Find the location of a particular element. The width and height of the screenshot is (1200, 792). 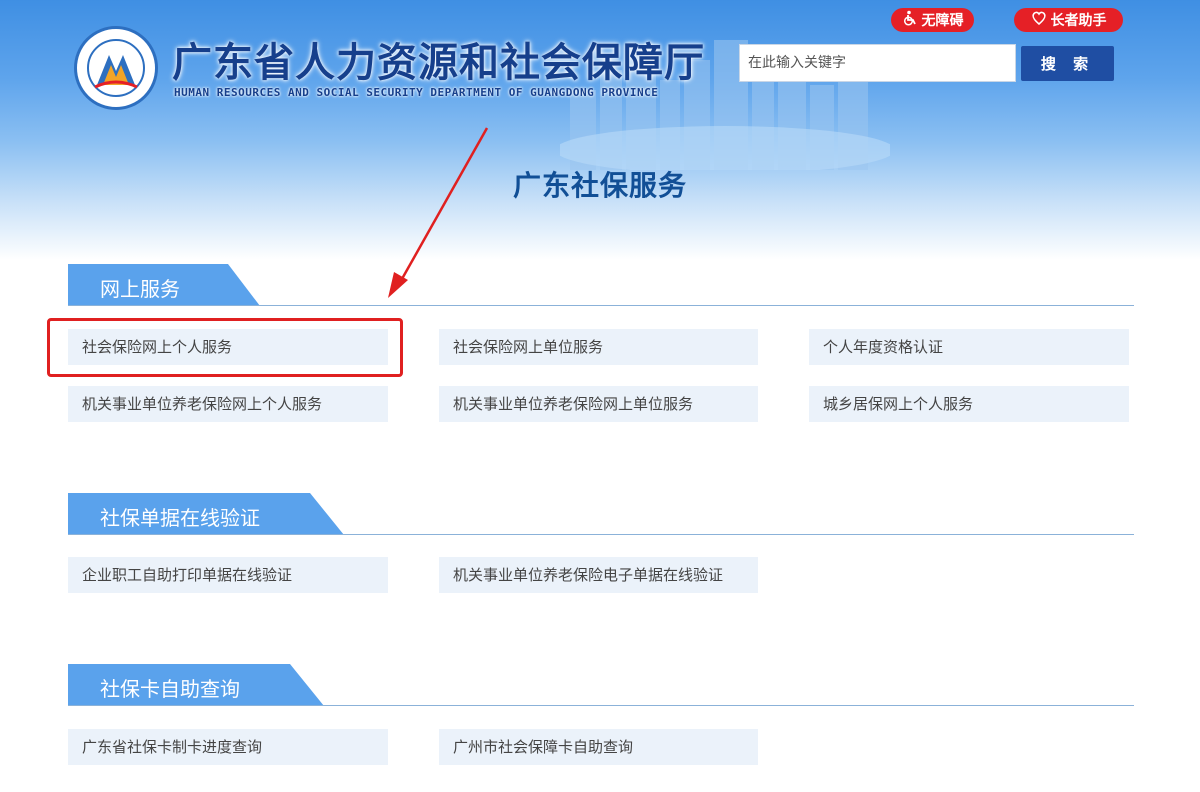

link-guangzhou-card-query: 广州市社会保障卡自助查询 is located at coordinates (598, 747).